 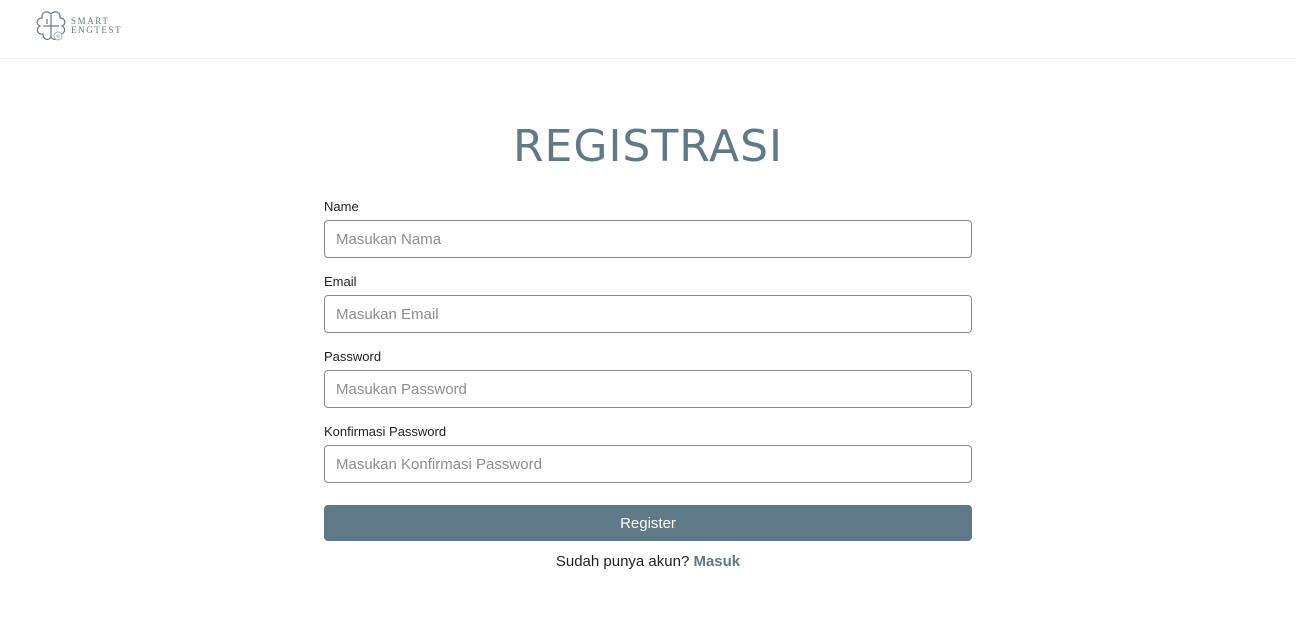 What do you see at coordinates (353, 356) in the screenshot?
I see `password-label: Password` at bounding box center [353, 356].